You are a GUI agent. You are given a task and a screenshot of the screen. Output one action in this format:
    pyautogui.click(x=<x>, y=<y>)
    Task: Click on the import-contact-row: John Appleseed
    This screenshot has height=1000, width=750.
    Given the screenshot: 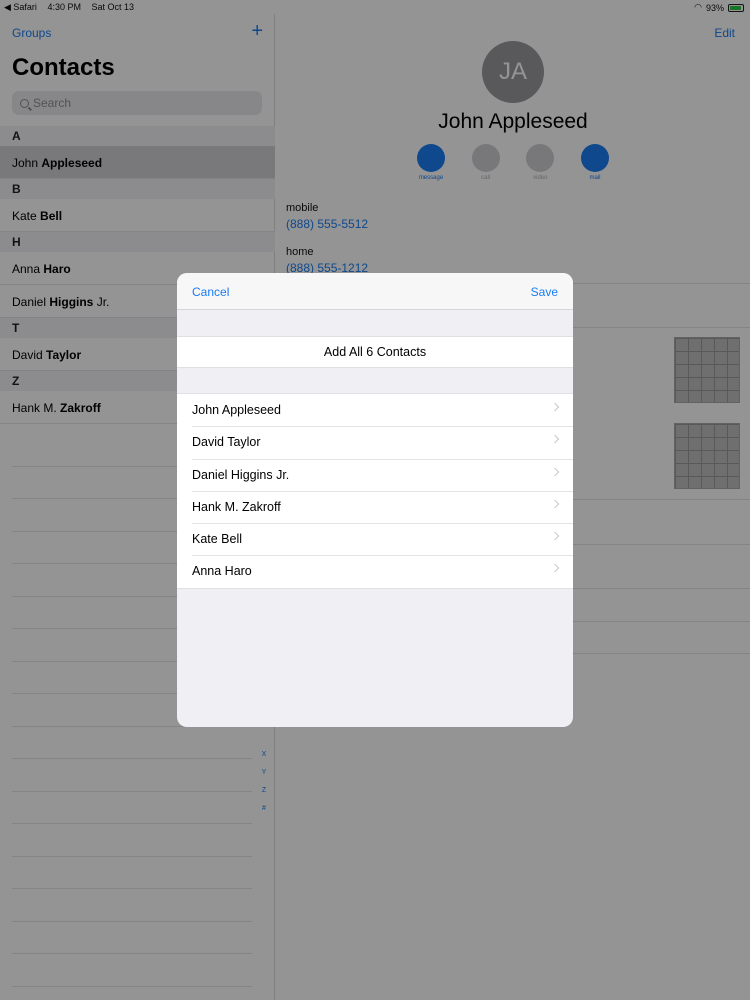 What is the action you would take?
    pyautogui.click(x=375, y=410)
    